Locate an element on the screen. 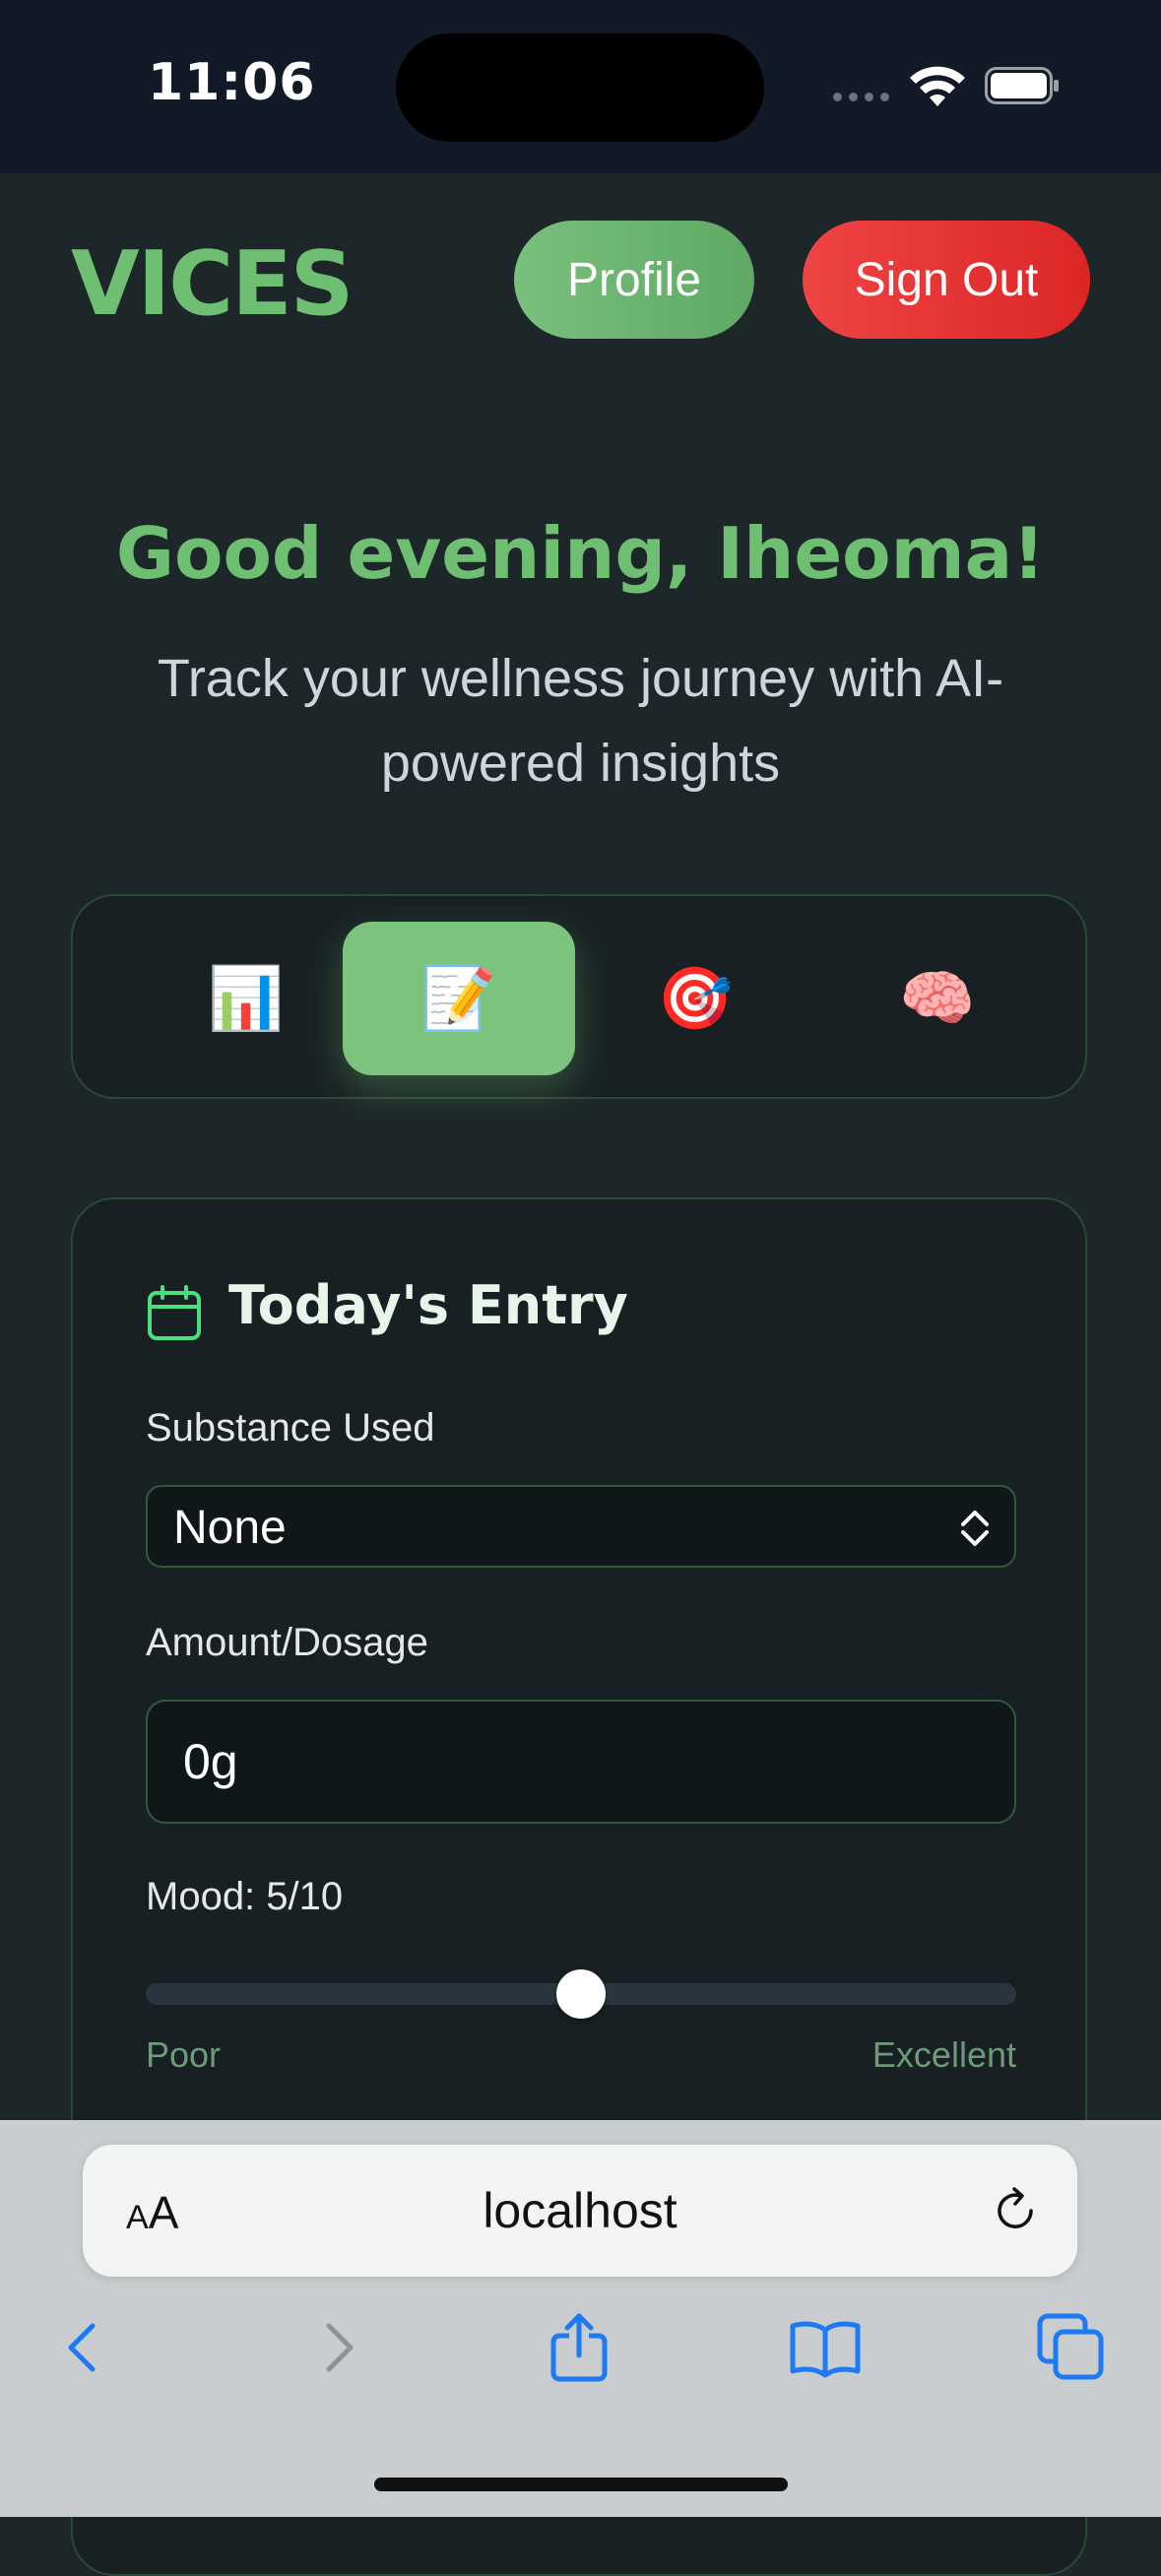 The image size is (1161, 2576). profile-button: Profile is located at coordinates (634, 280).